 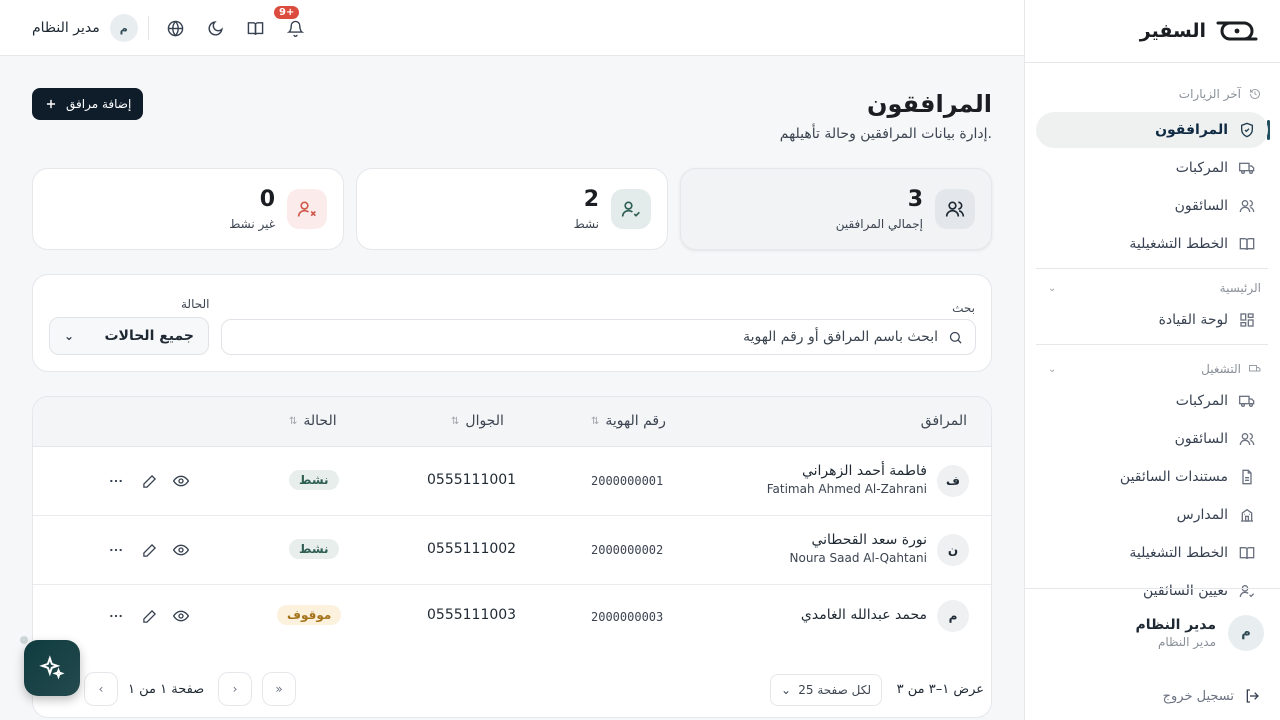 What do you see at coordinates (1152, 206) in the screenshot?
I see `sidebar-item-drivers-recent: السائقون` at bounding box center [1152, 206].